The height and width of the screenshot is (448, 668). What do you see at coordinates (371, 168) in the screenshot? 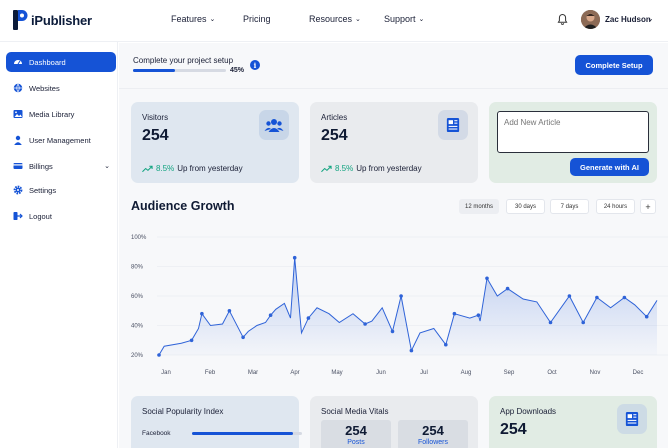
I see `articles-trend: 8.5% Up from yesterday` at bounding box center [371, 168].